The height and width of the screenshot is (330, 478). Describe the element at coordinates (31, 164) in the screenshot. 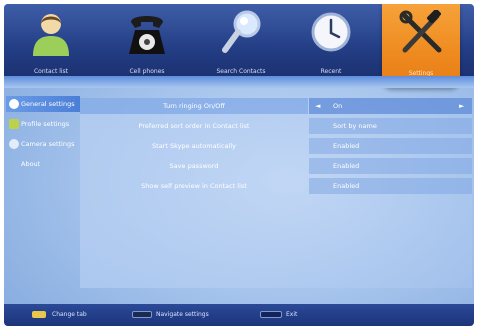

I see `sidebar-item-label: About` at that location.